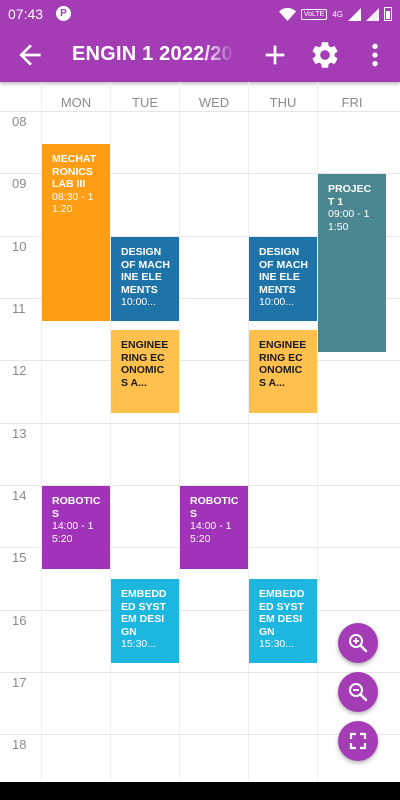 This screenshot has width=400, height=800. What do you see at coordinates (275, 55) in the screenshot?
I see `add-icon` at bounding box center [275, 55].